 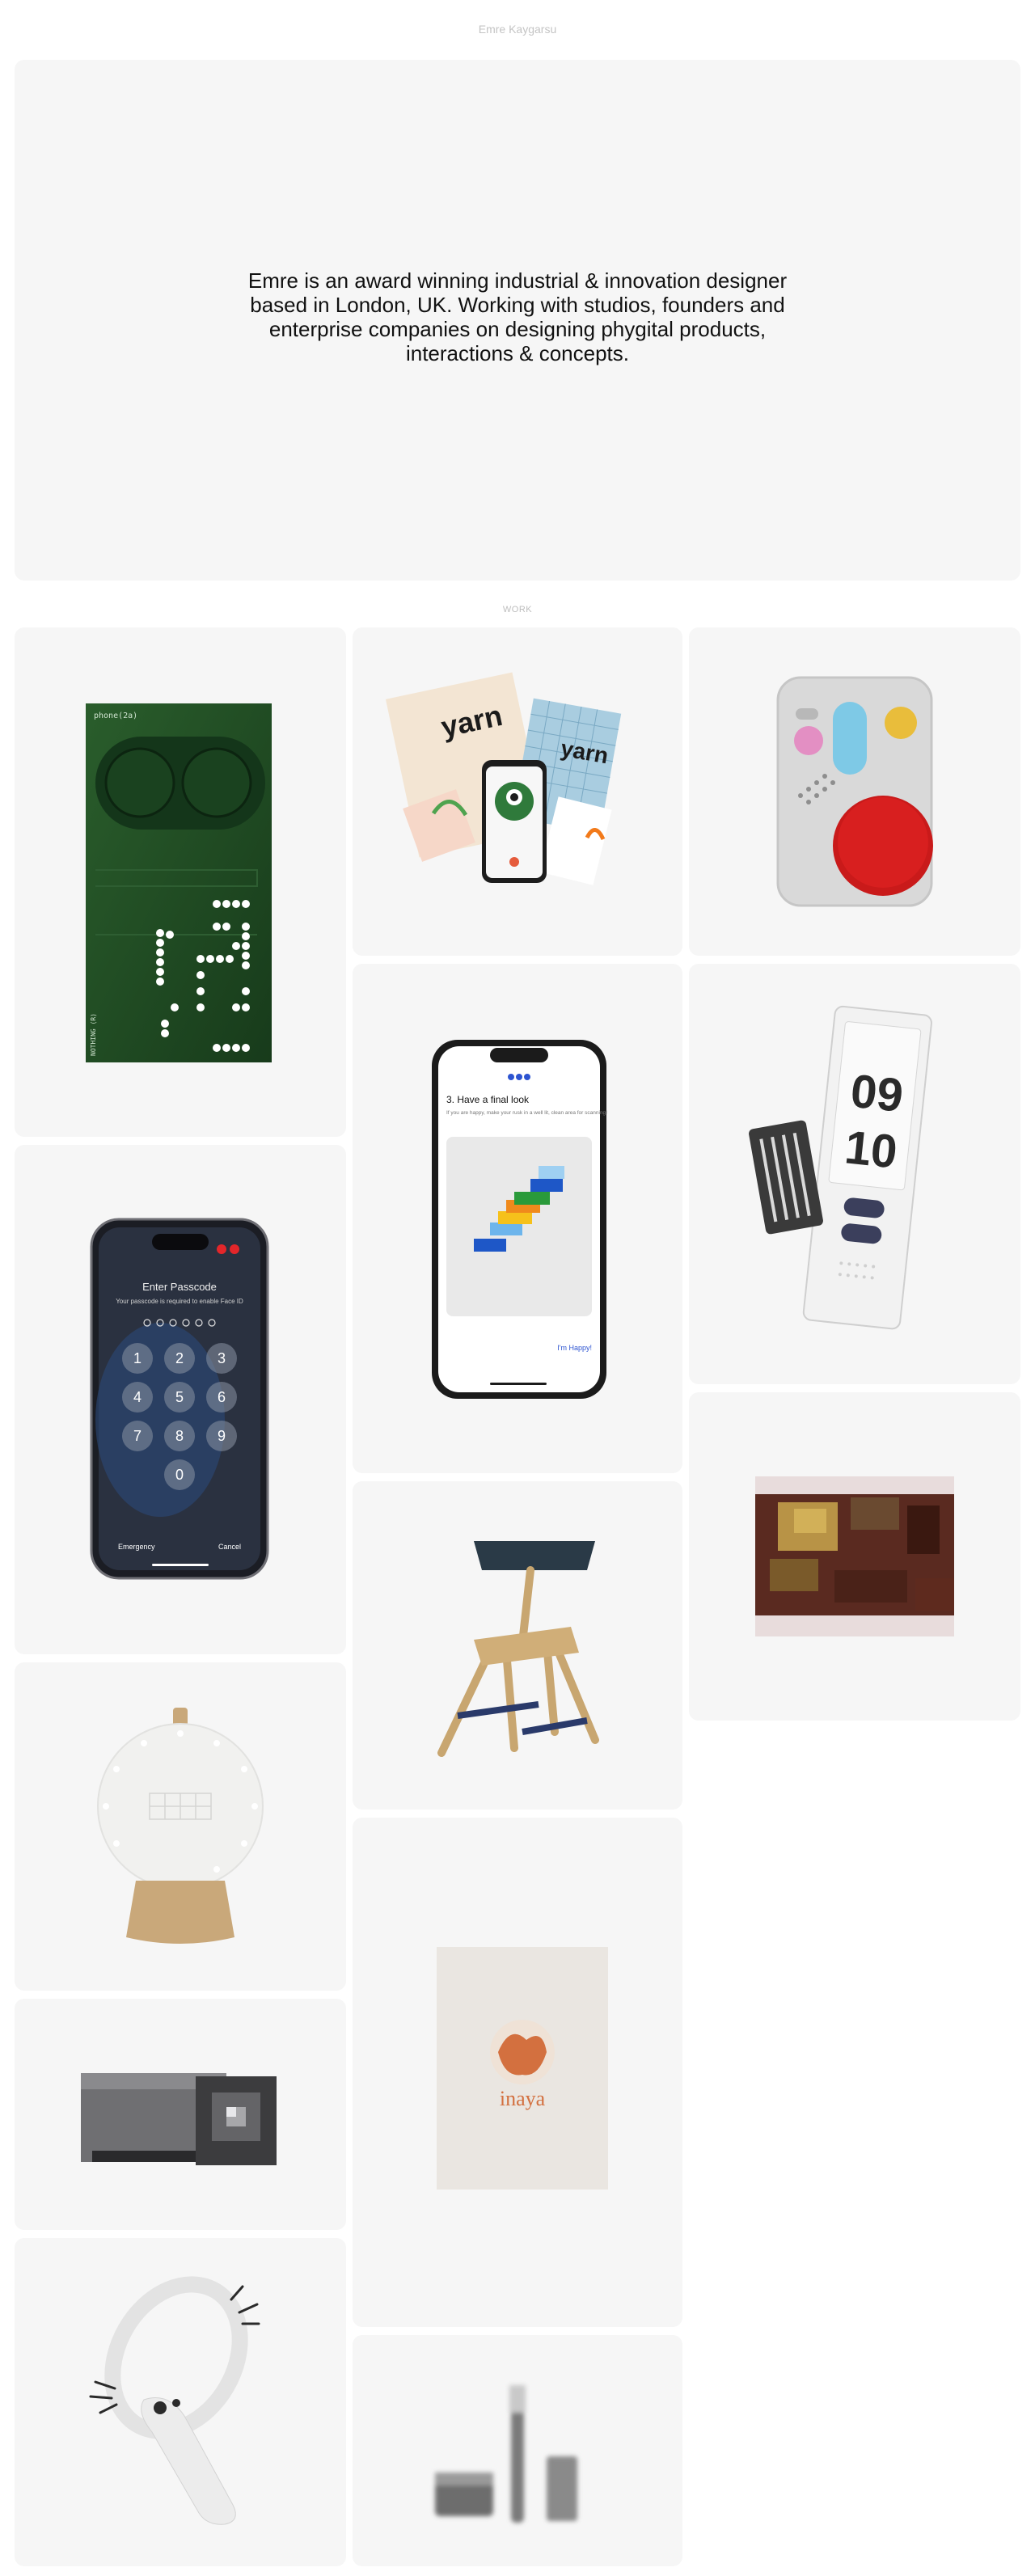 What do you see at coordinates (522, 2068) in the screenshot?
I see `inaya-image: inaya` at bounding box center [522, 2068].